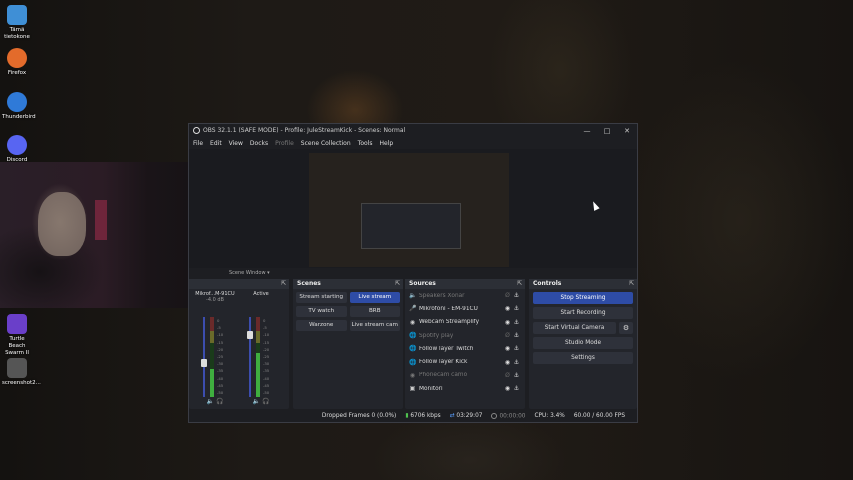  What do you see at coordinates (284, 143) in the screenshot?
I see `menu-profile: Profile` at bounding box center [284, 143].